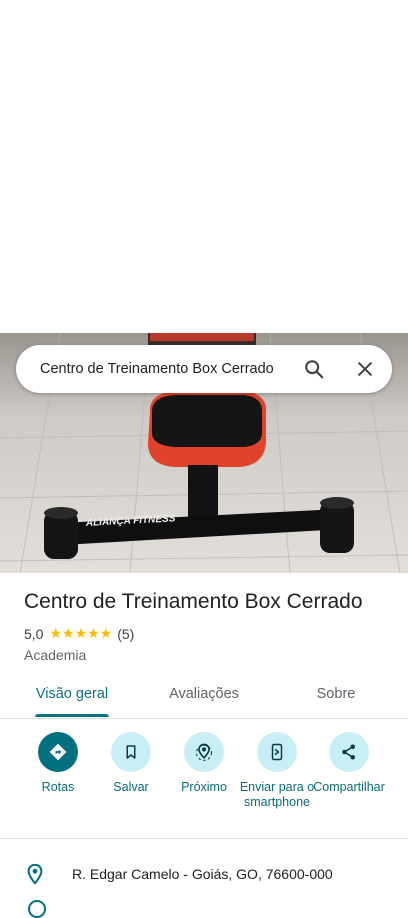 Image resolution: width=408 pixels, height=918 pixels. I want to click on tab-about: Sobre, so click(336, 697).